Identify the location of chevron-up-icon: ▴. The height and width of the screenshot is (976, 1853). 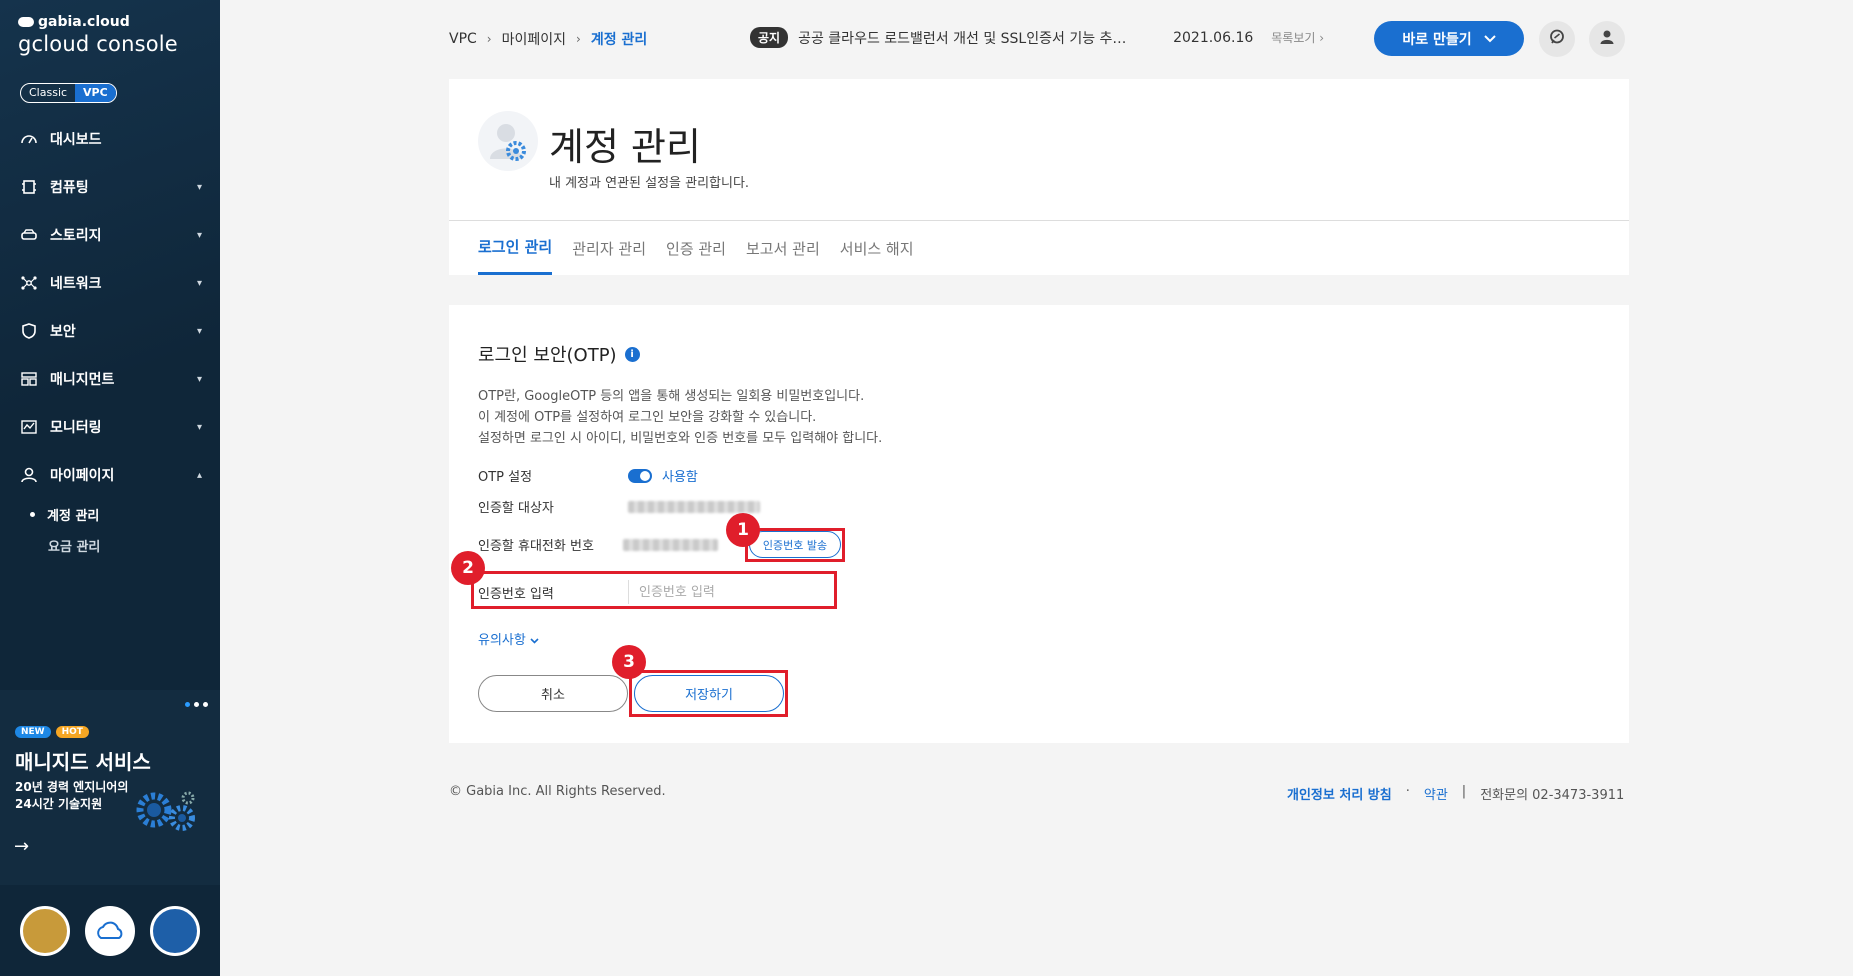
(199, 475).